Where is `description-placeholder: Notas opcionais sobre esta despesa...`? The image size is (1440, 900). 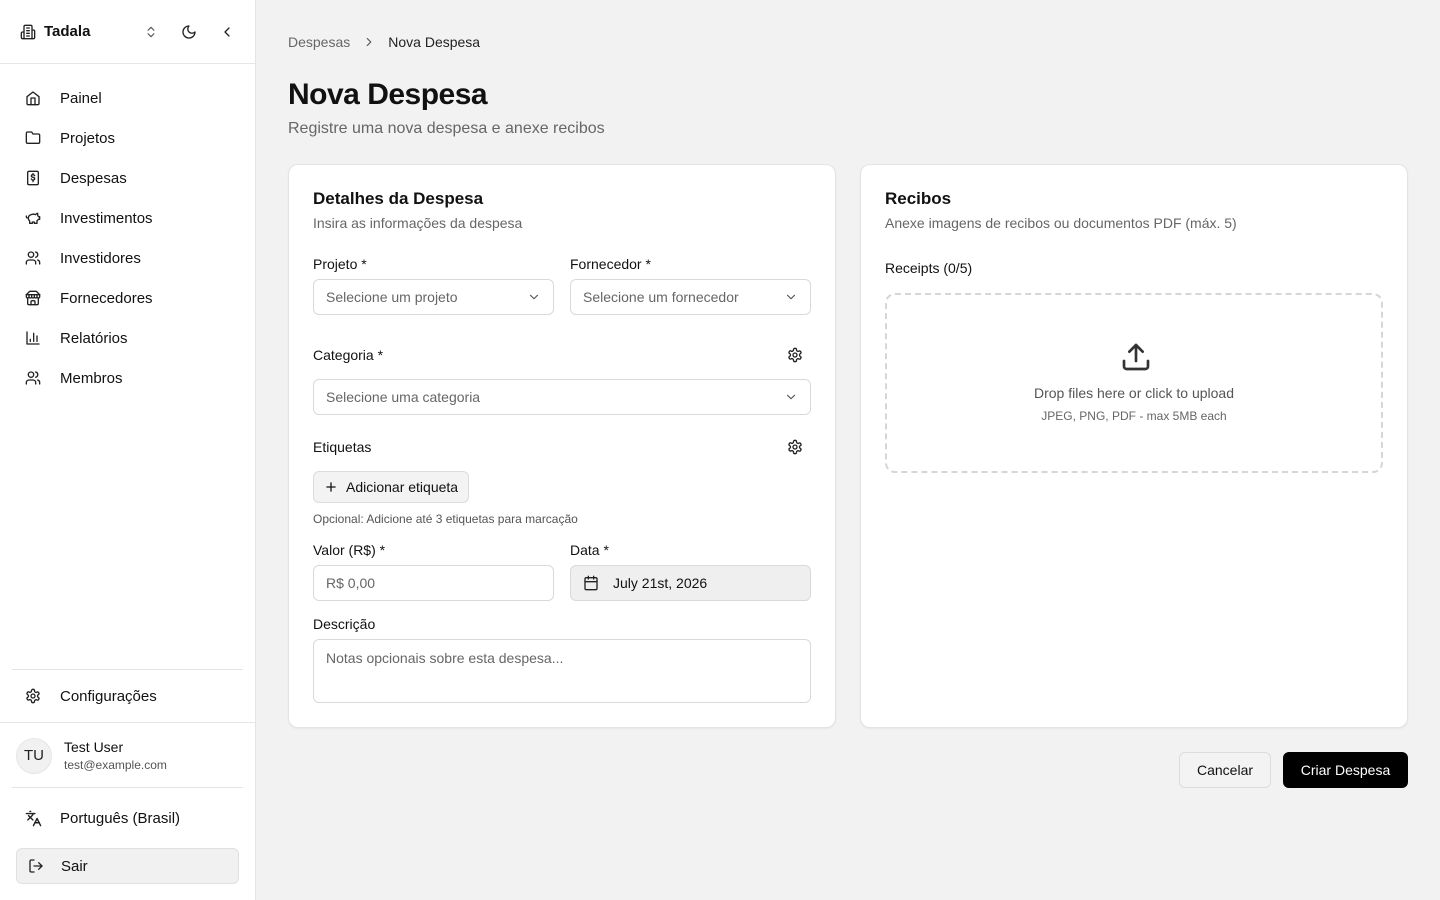 description-placeholder: Notas opcionais sobre esta despesa... is located at coordinates (445, 658).